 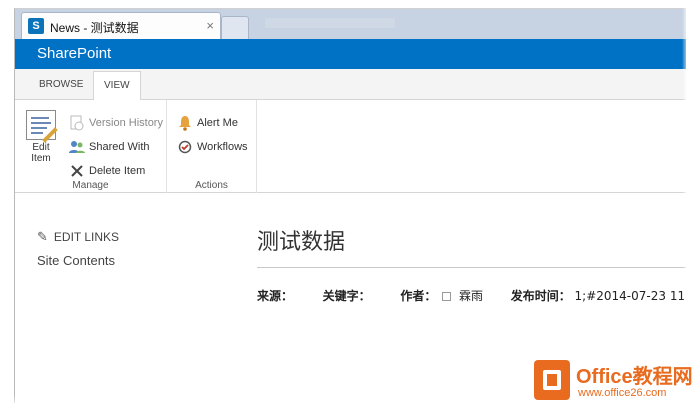 I want to click on watermark: Office教程网 www.office26.com, so click(x=614, y=385).